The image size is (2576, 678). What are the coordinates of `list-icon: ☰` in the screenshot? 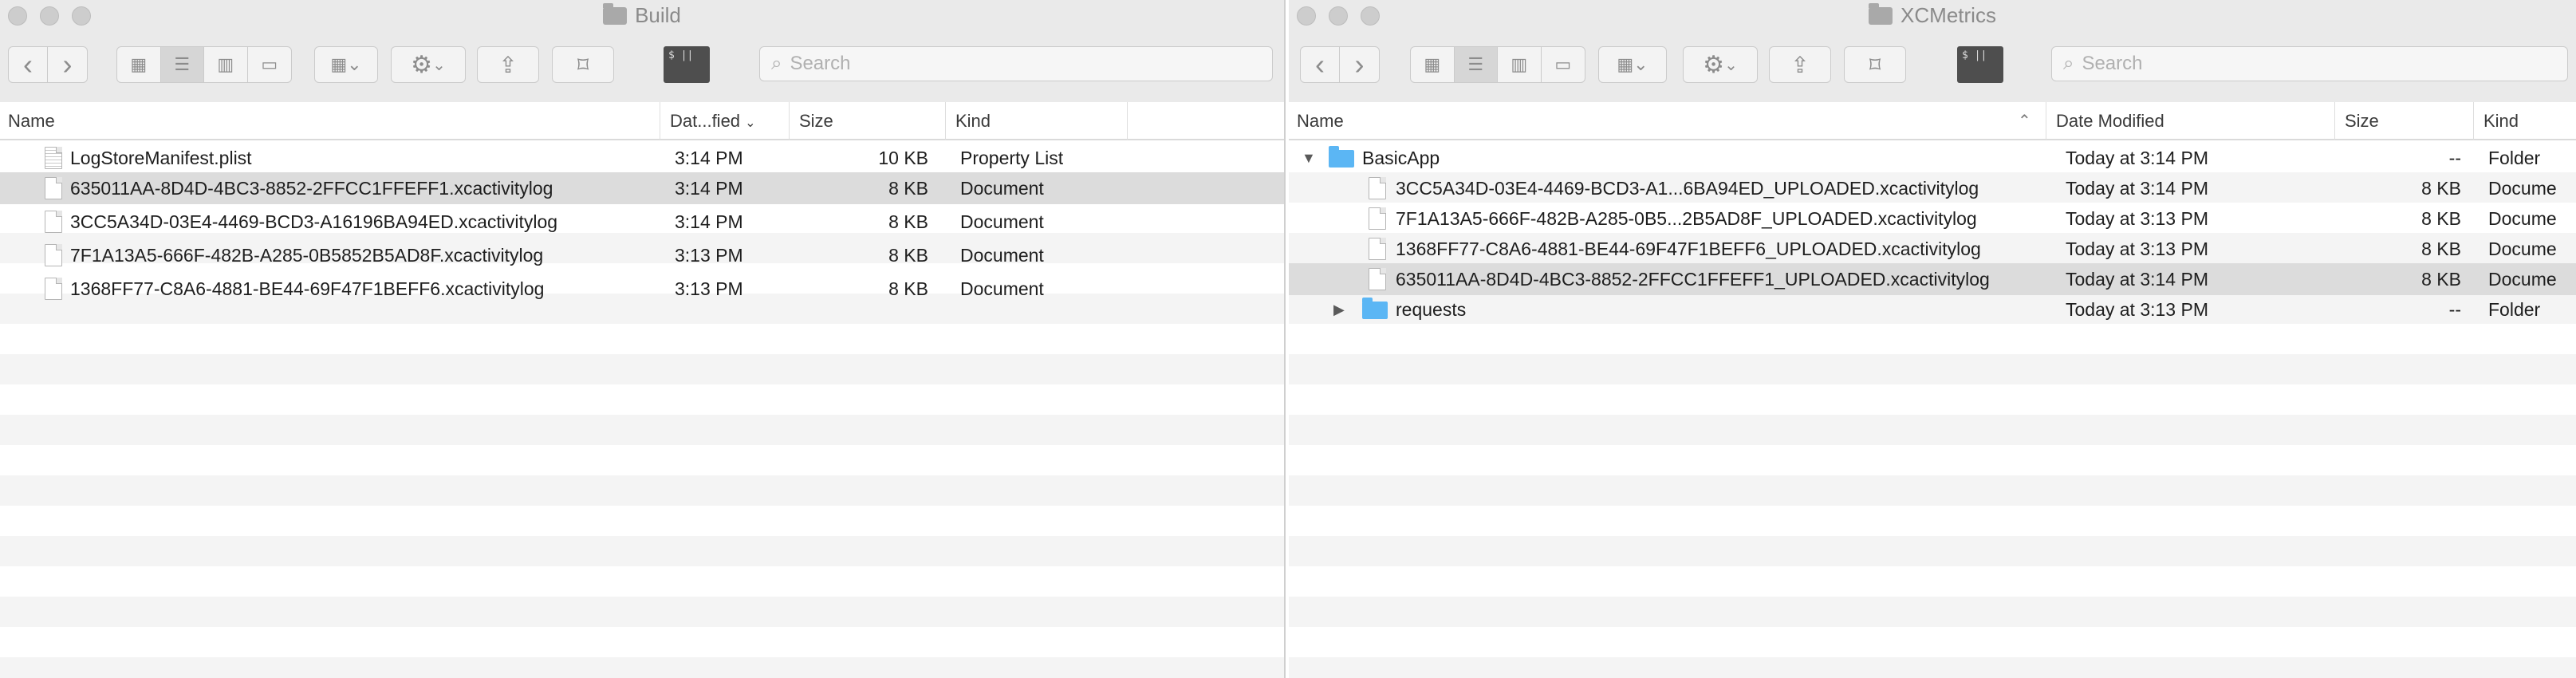 It's located at (1475, 64).